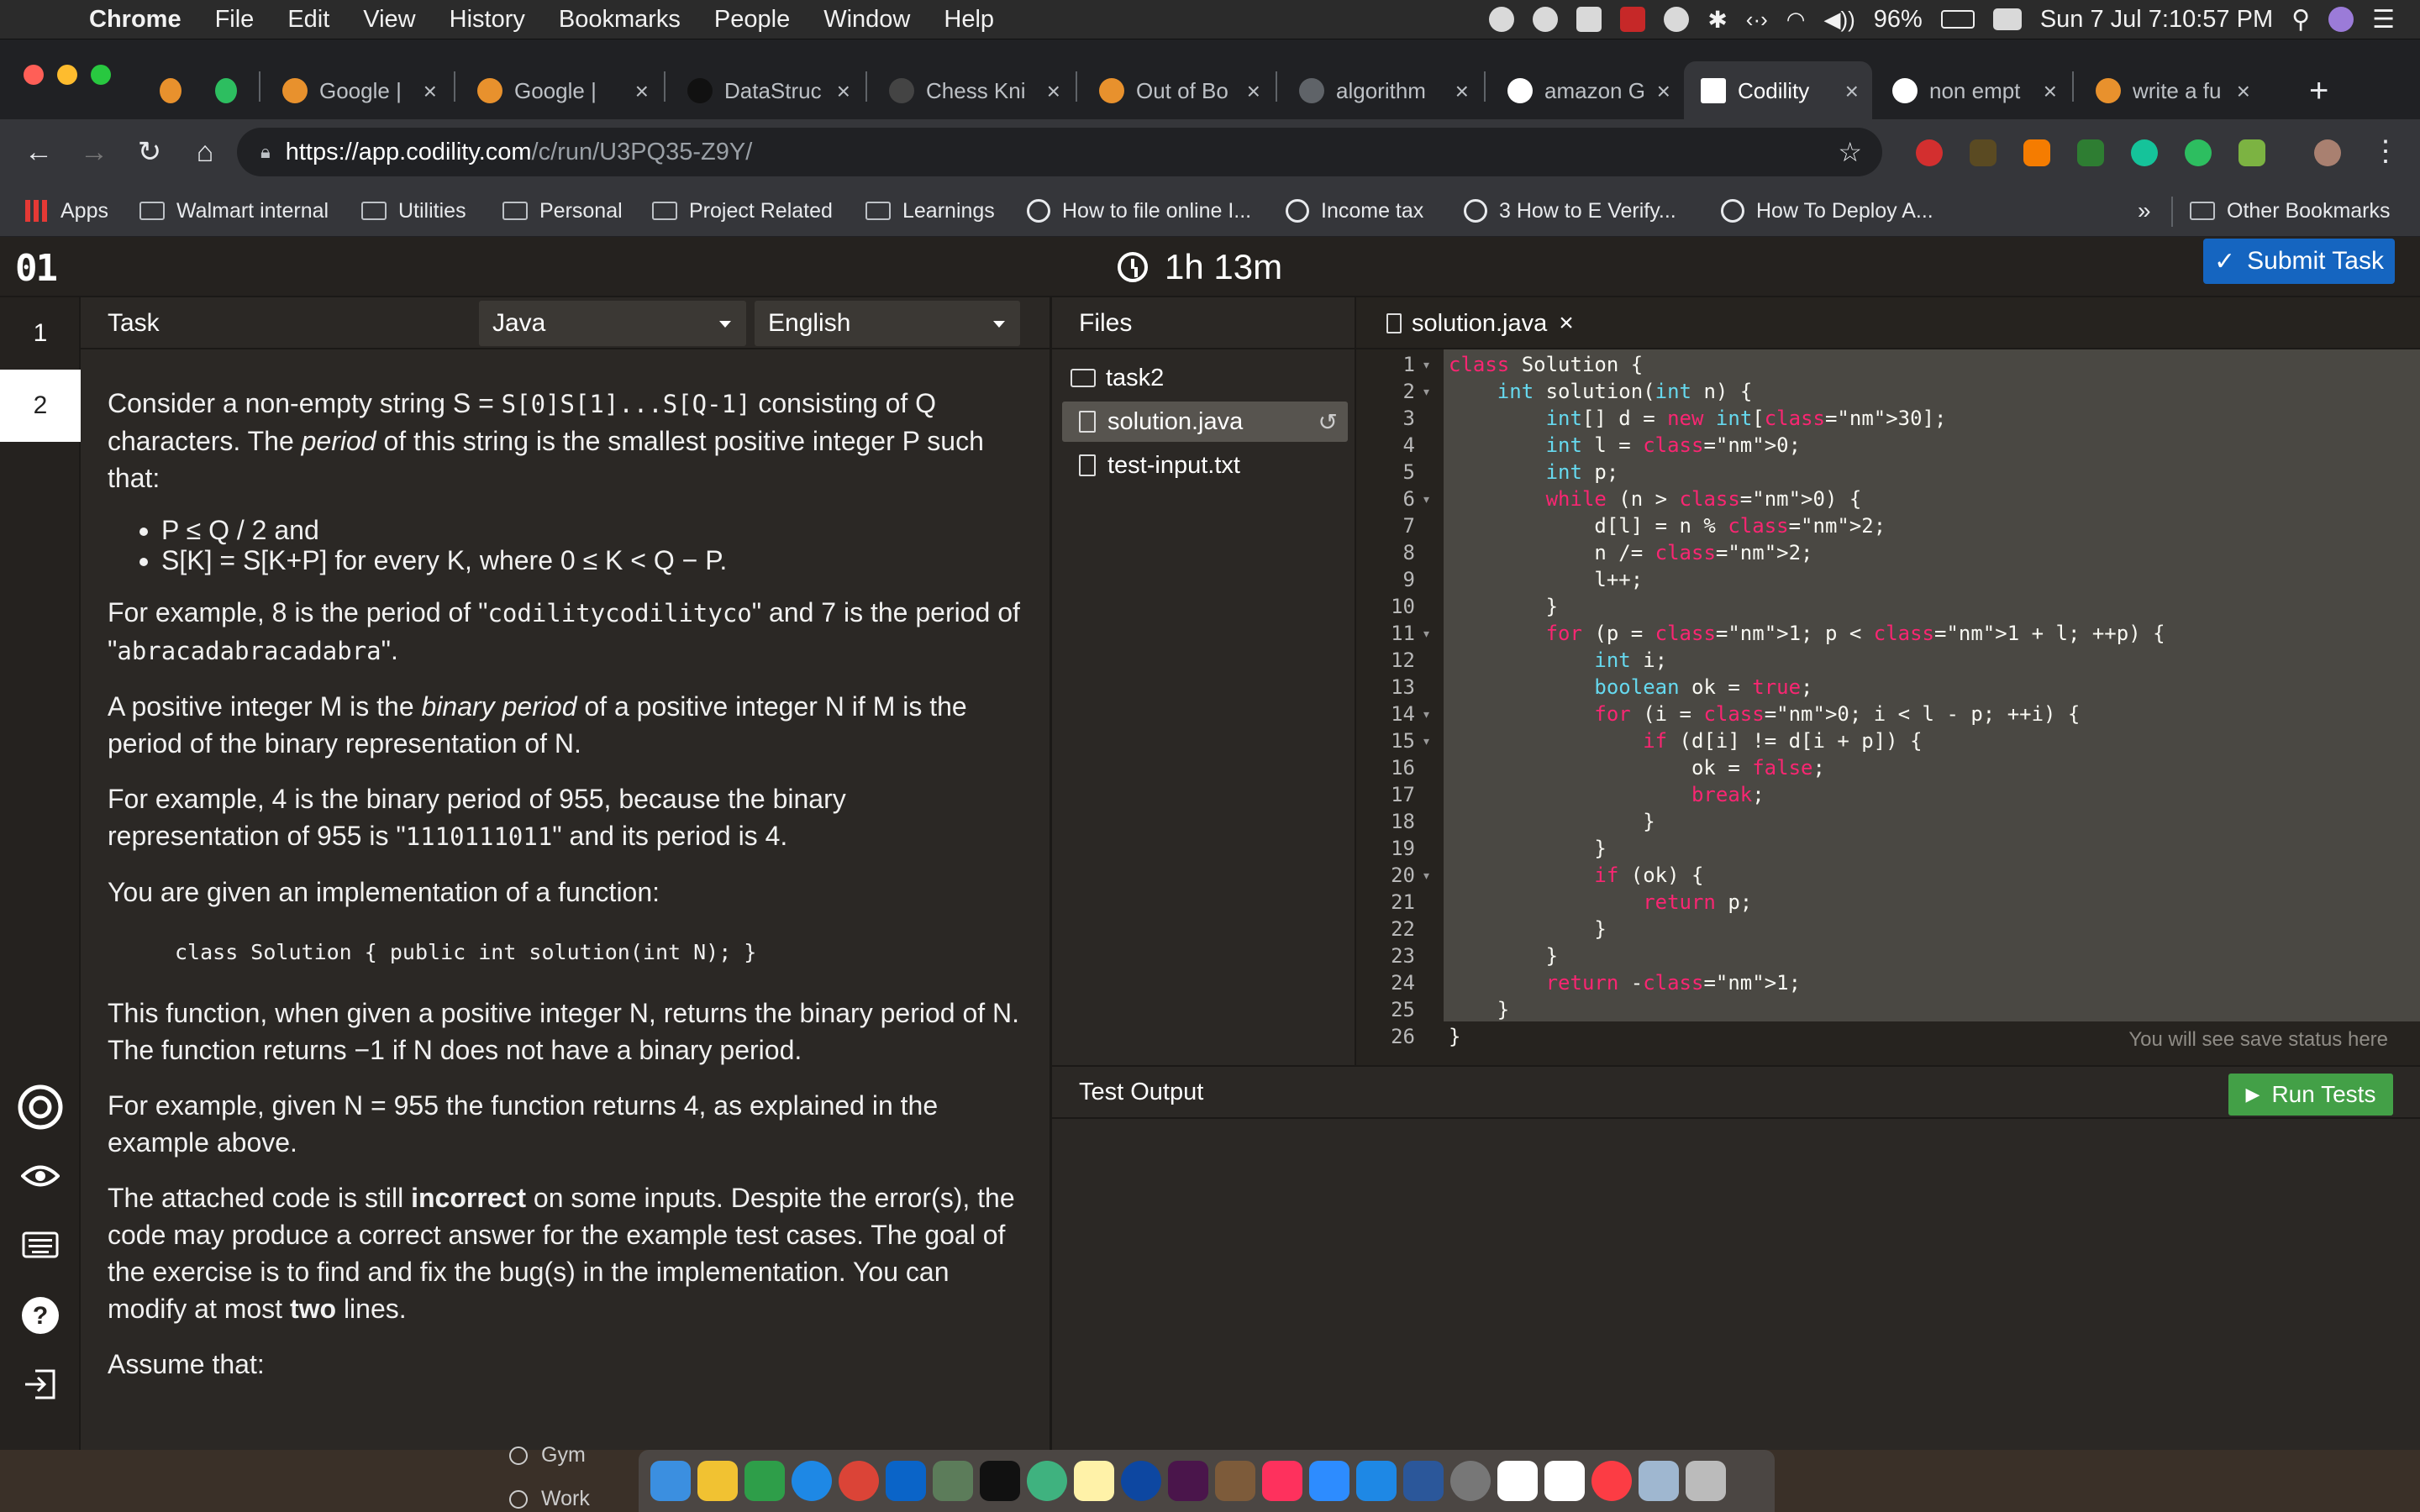  Describe the element at coordinates (1546, 364) in the screenshot. I see `code-line: class Solution {` at that location.